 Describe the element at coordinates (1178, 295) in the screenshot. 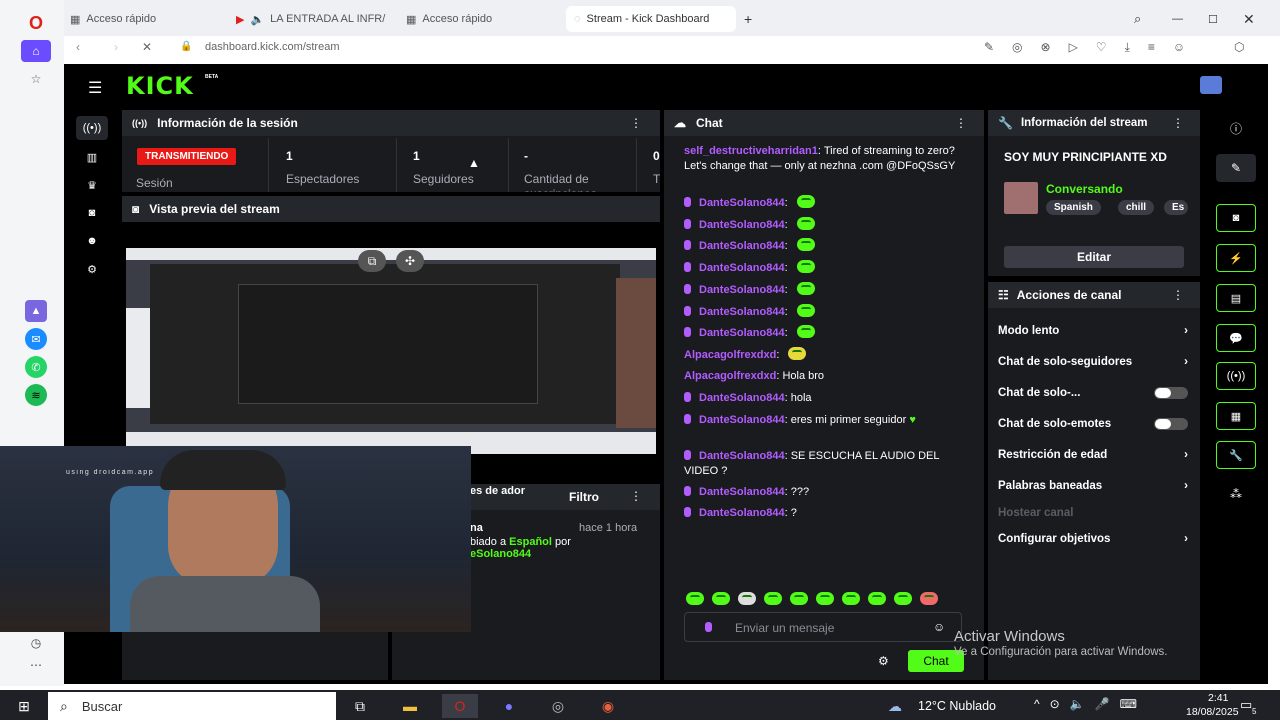

I see `channel-actions-menu-icon: ⋮` at that location.